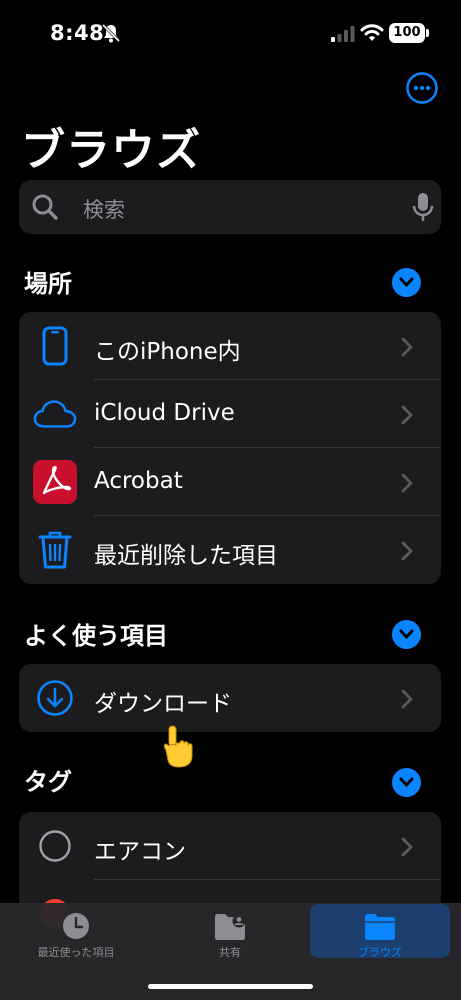 This screenshot has width=461, height=1000. Describe the element at coordinates (343, 34) in the screenshot. I see `cellular-signal-icon` at that location.